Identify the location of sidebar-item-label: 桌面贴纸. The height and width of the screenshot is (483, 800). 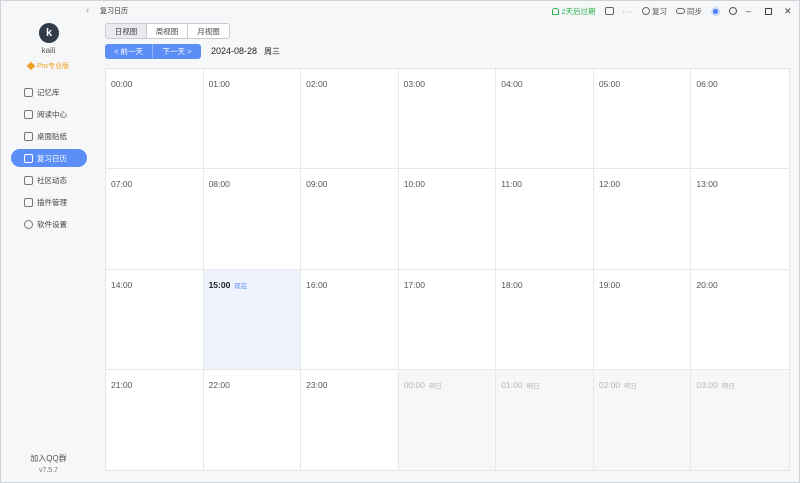
(52, 136).